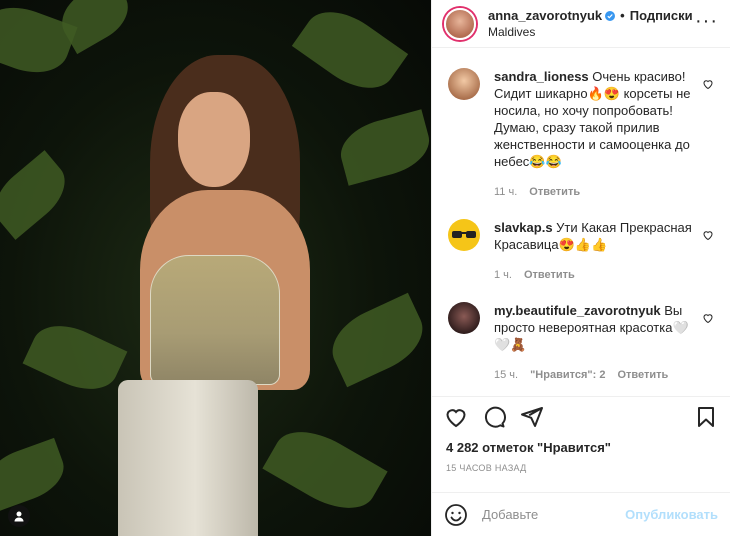 The image size is (730, 536). I want to click on more-options-icon: ···, so click(706, 21).